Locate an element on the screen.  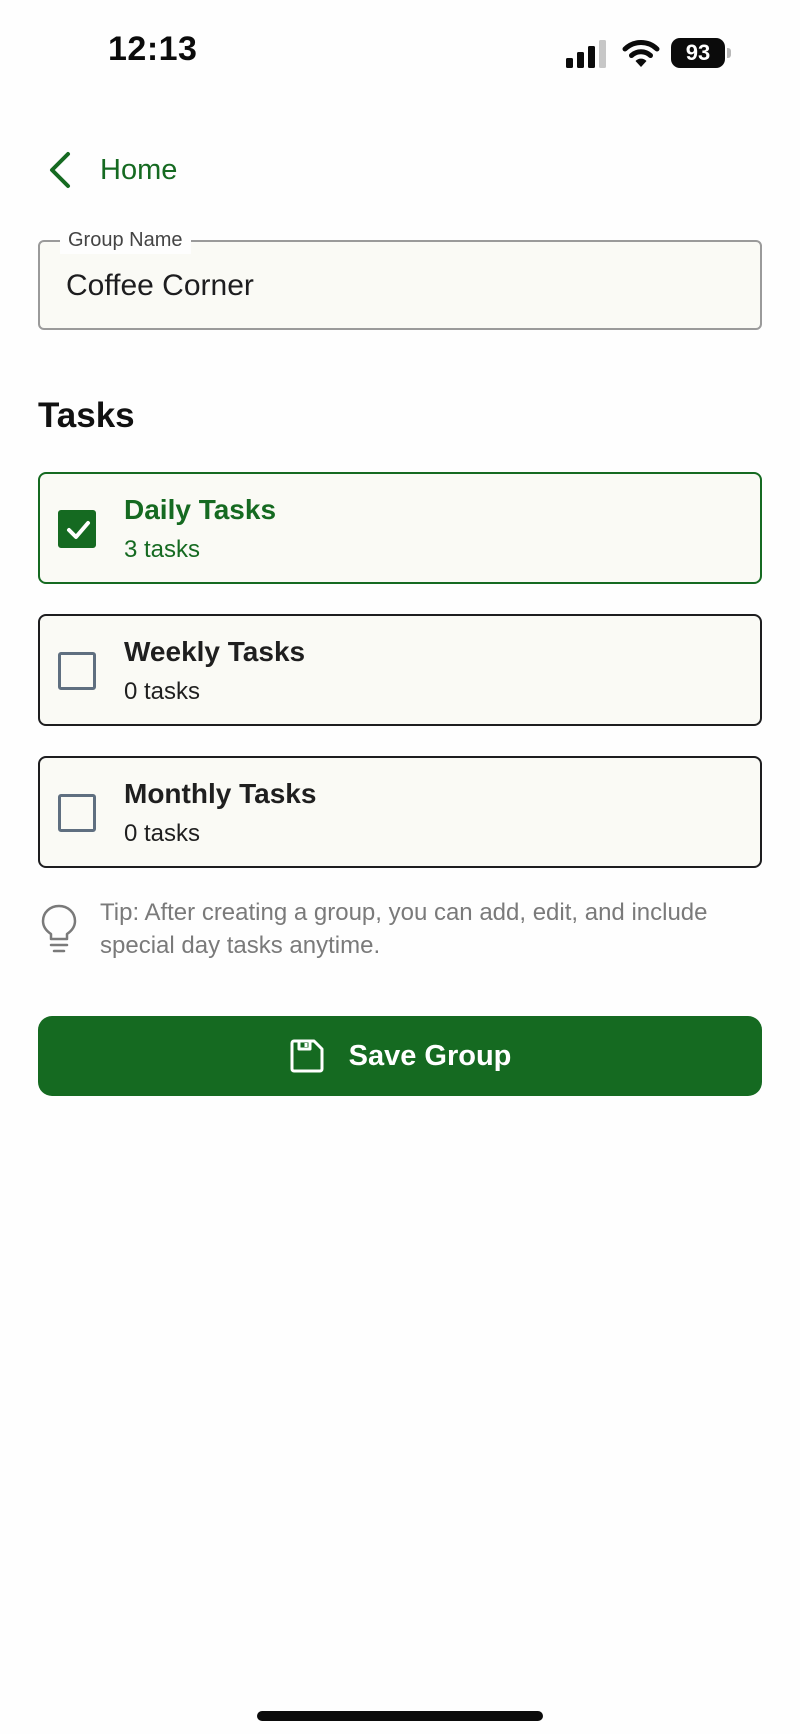
weekly-tasks-checkbox is located at coordinates (77, 671).